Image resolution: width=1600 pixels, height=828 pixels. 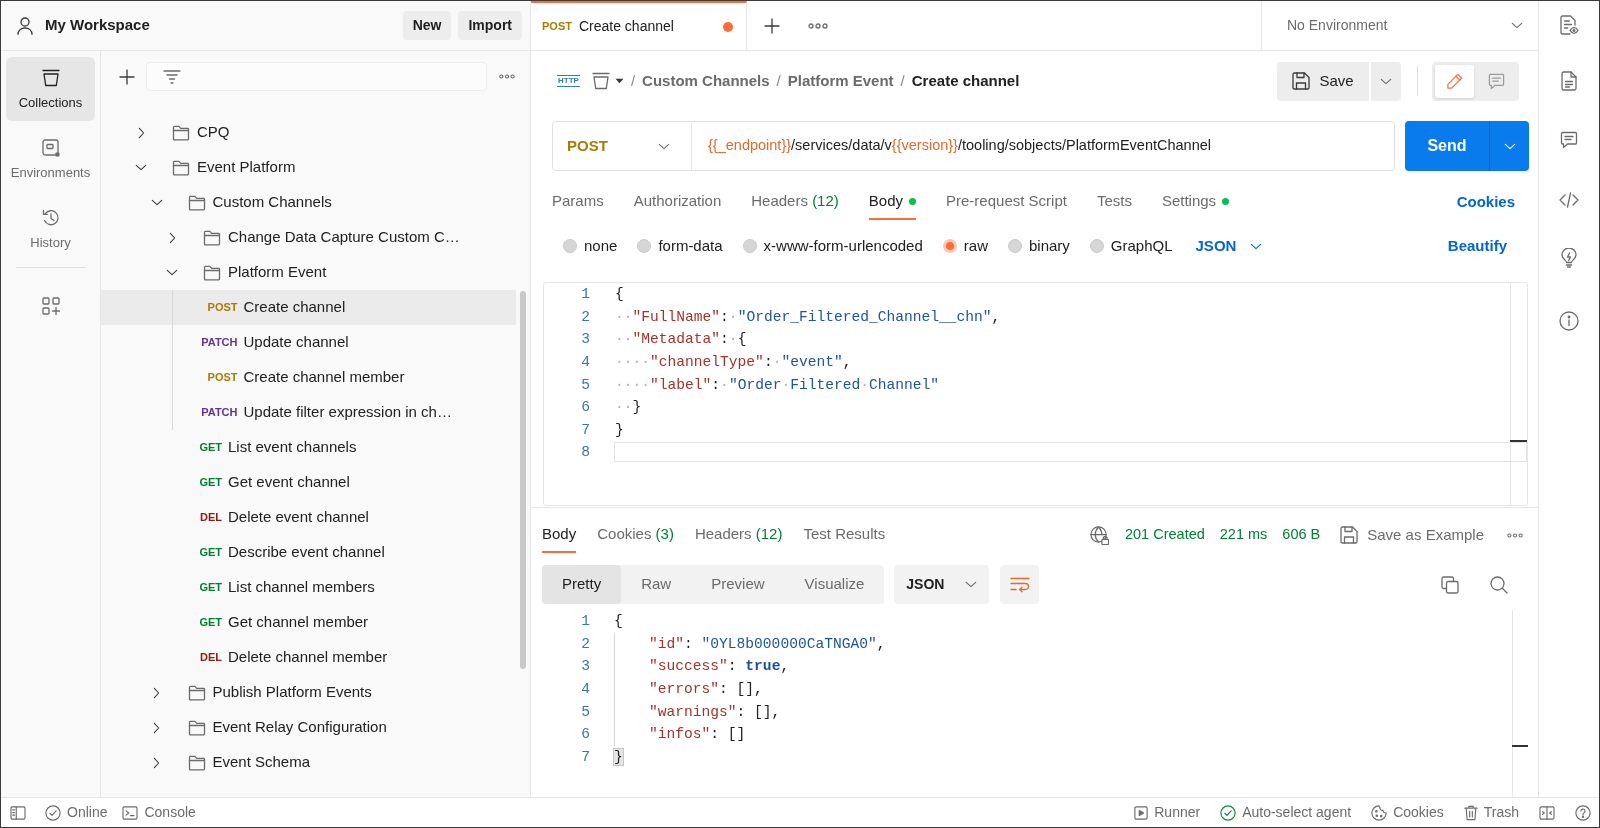 What do you see at coordinates (308, 307) in the screenshot?
I see `tree-item: POST Create channel` at bounding box center [308, 307].